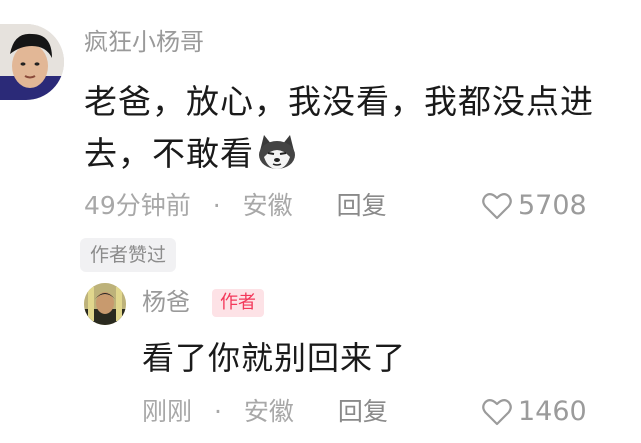  What do you see at coordinates (166, 302) in the screenshot?
I see `reply-comment-username: 杨爸` at bounding box center [166, 302].